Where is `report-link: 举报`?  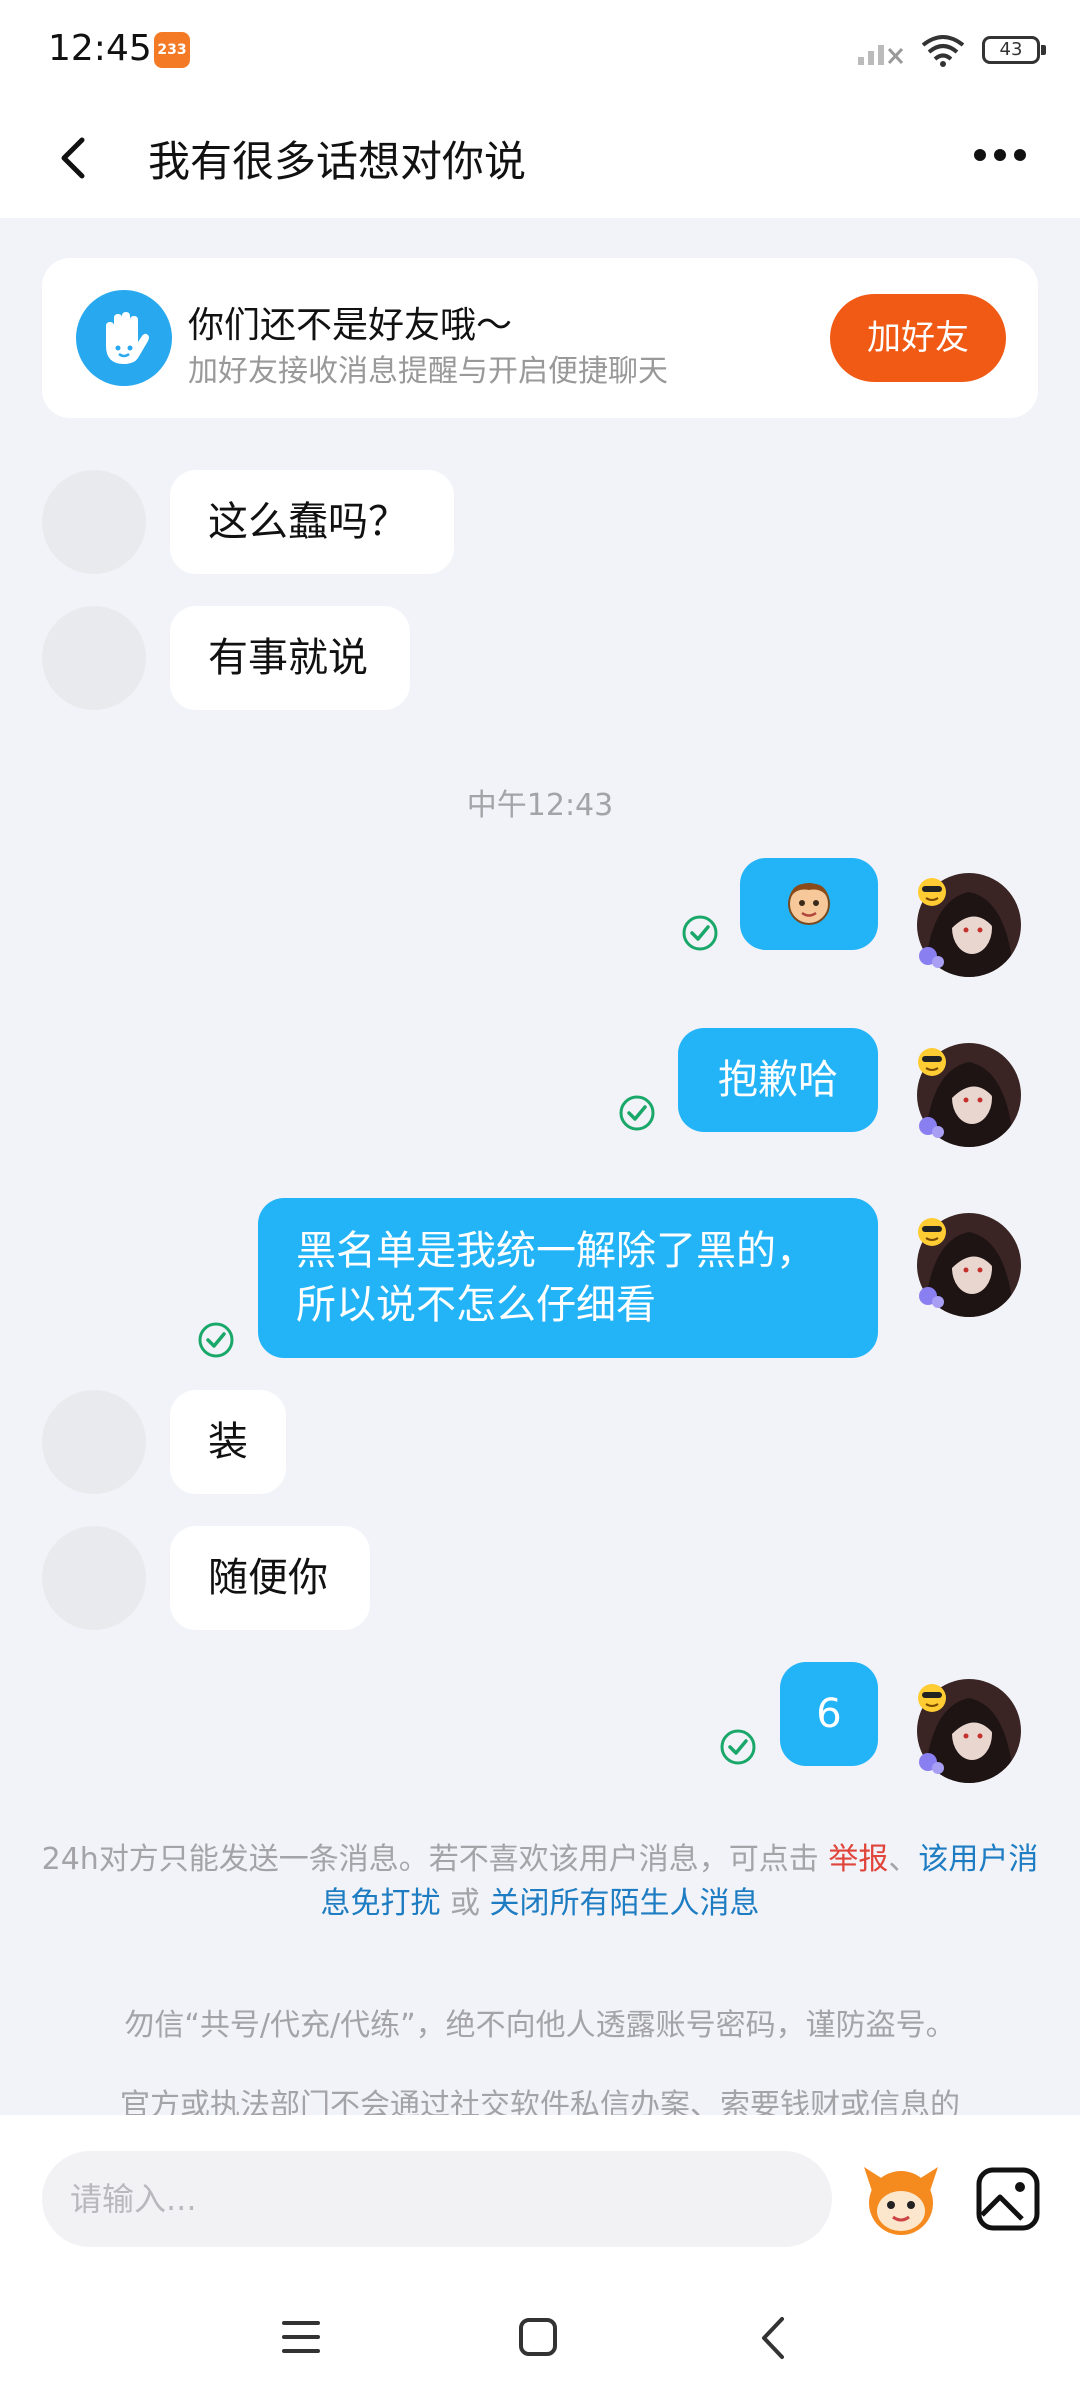
report-link: 举报 is located at coordinates (858, 1859).